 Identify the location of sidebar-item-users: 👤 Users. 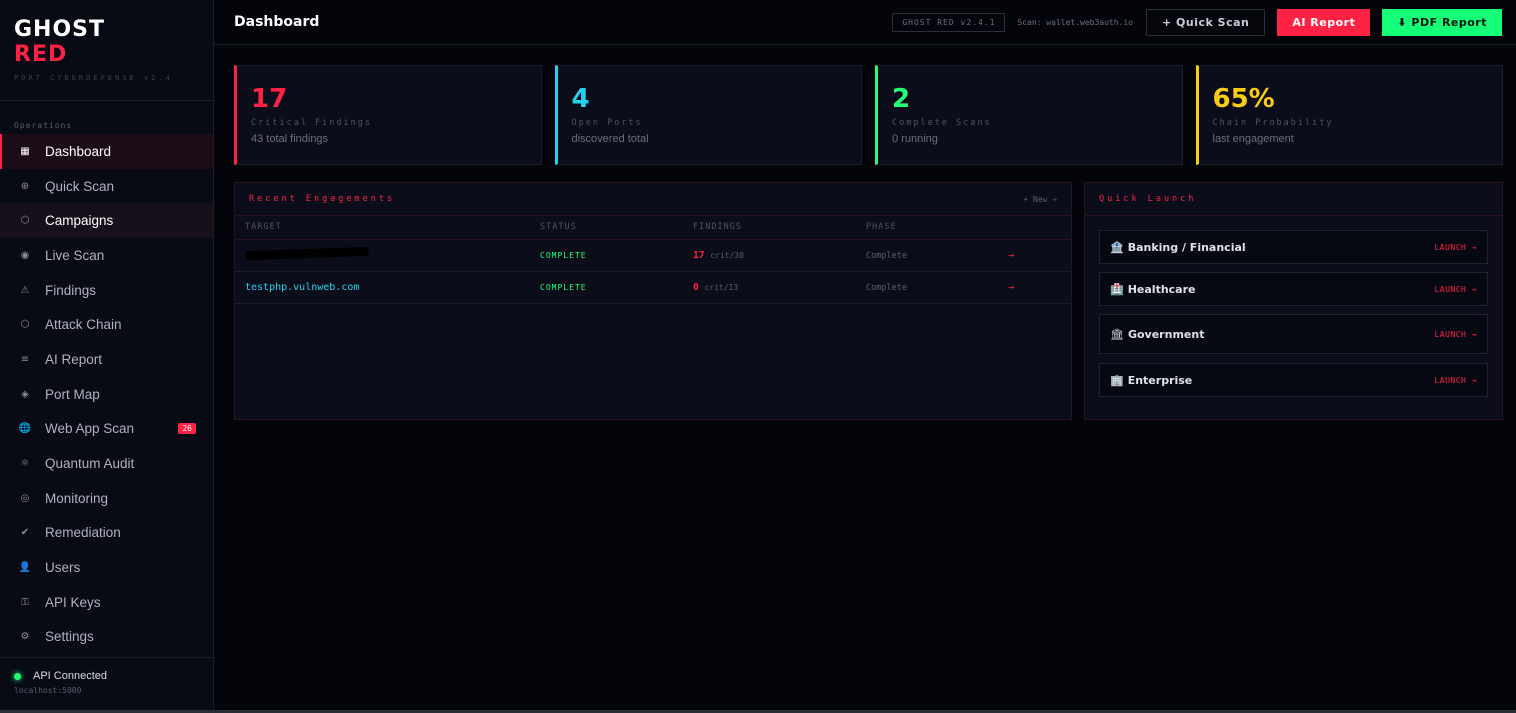
(106, 567).